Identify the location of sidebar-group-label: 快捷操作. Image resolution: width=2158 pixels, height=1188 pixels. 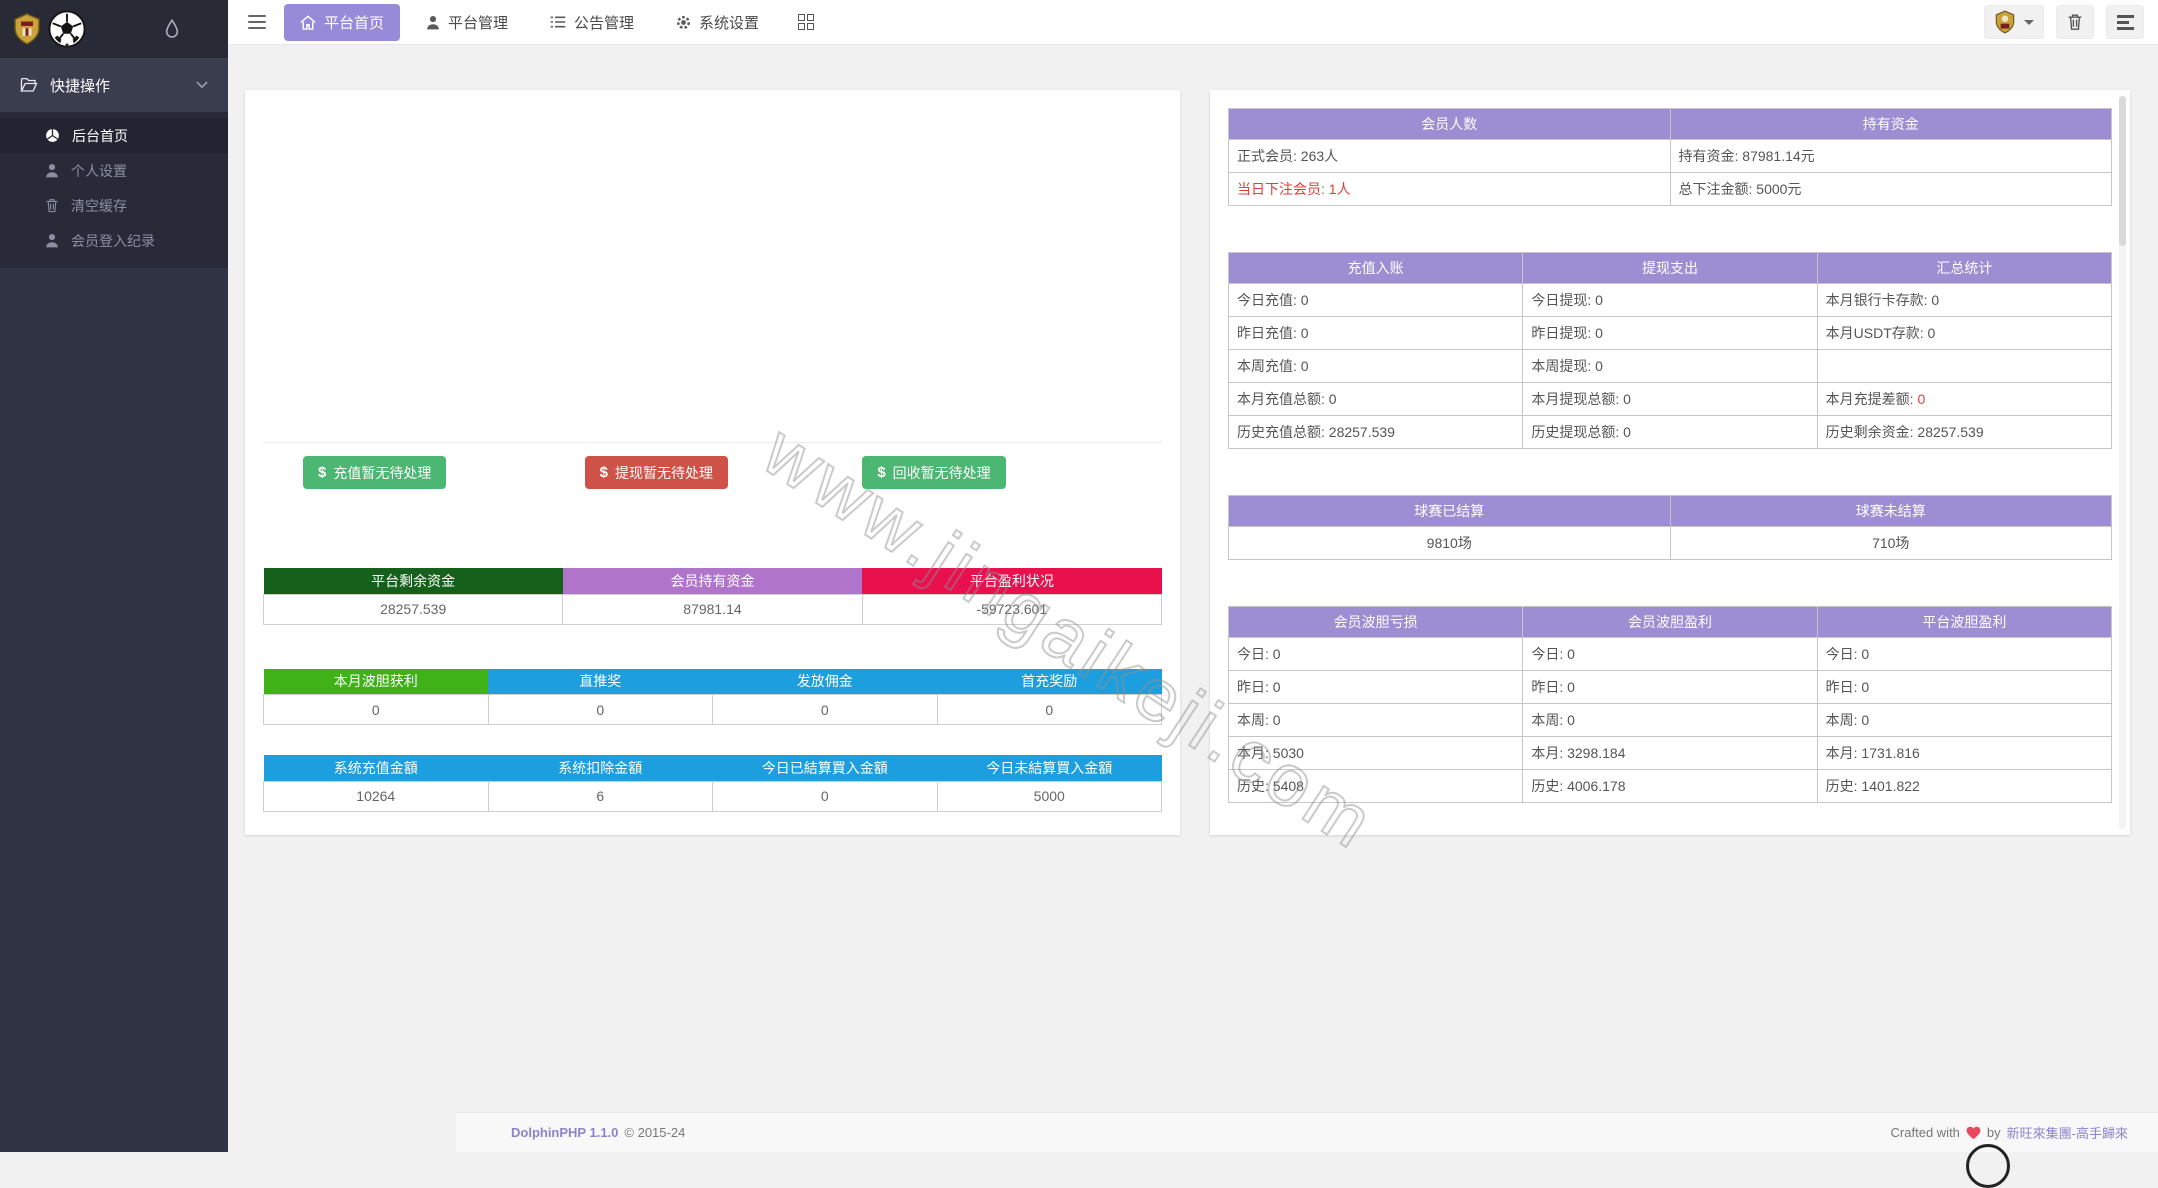
(80, 86).